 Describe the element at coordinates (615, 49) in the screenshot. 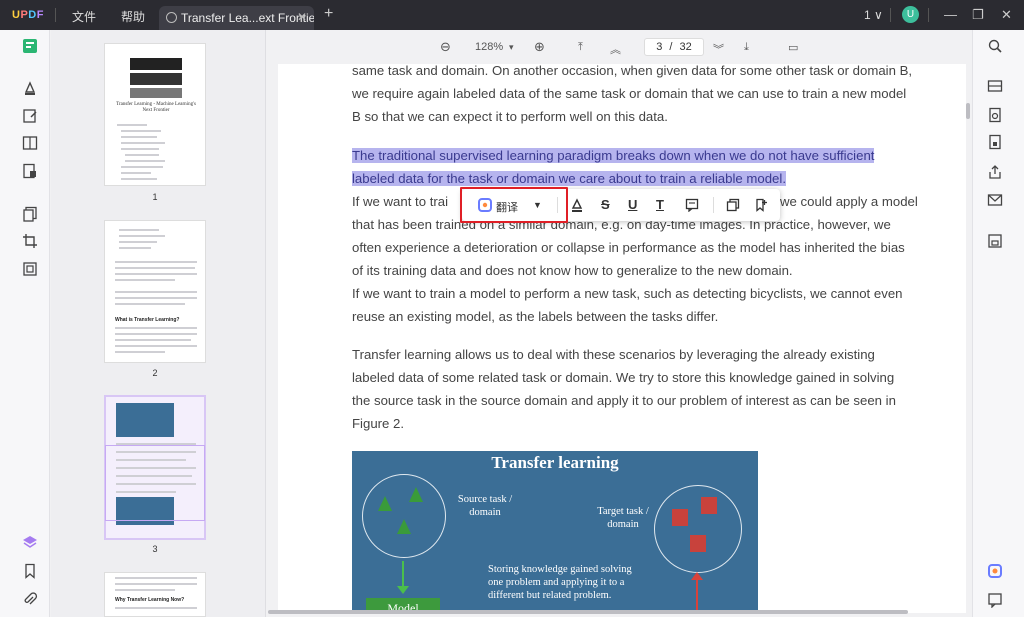

I see `prev-page-button: ︽` at that location.